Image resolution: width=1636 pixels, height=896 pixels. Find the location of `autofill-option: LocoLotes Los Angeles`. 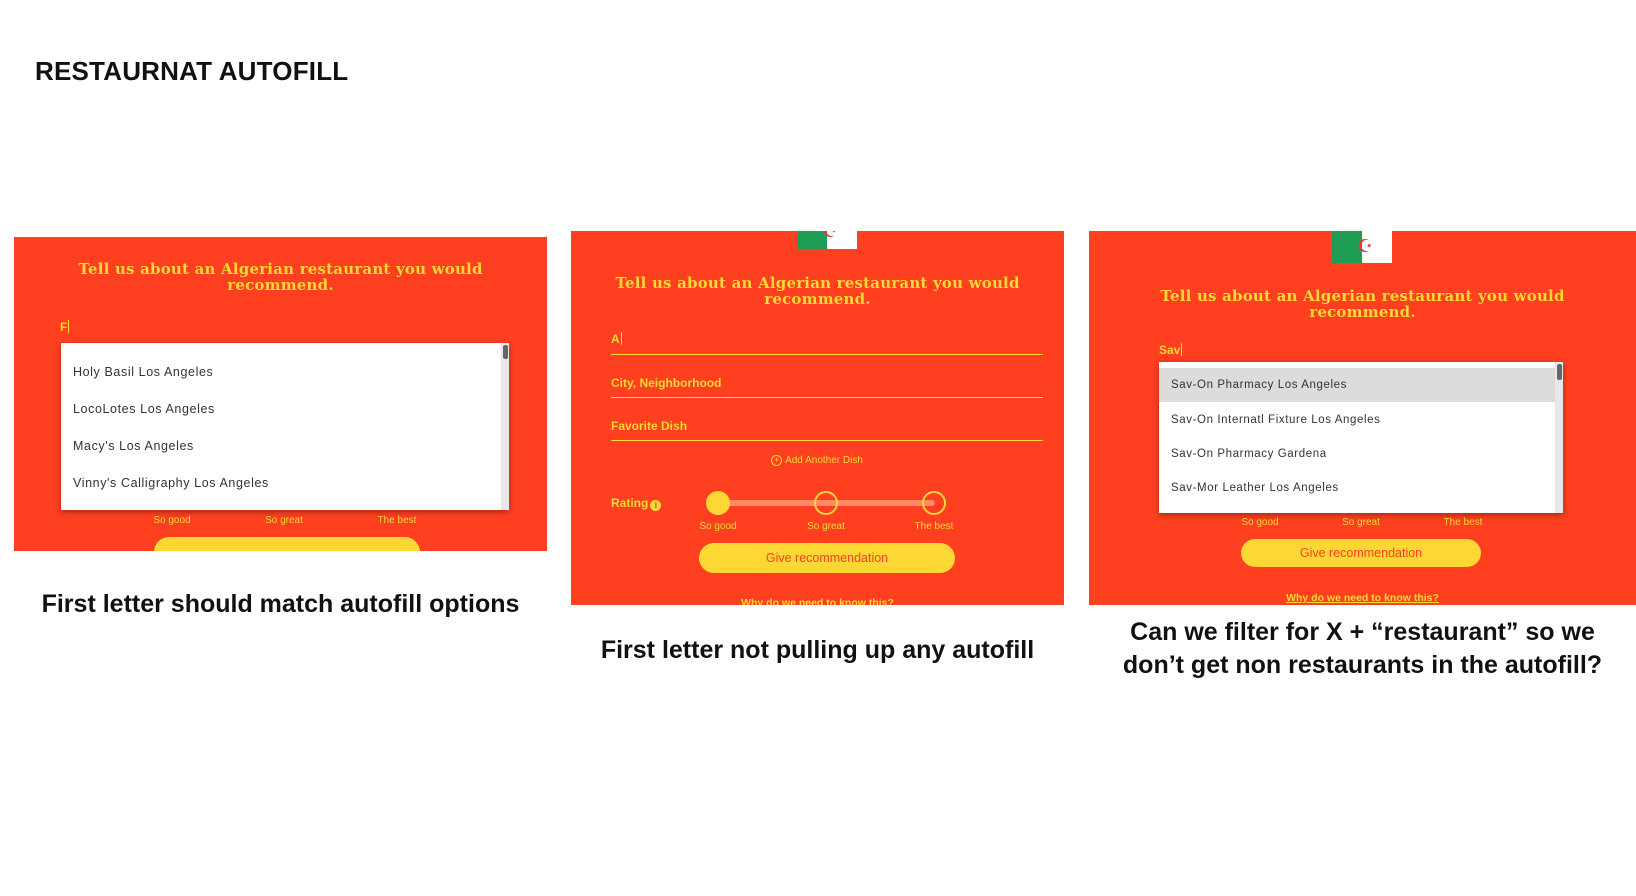

autofill-option: LocoLotes Los Angeles is located at coordinates (281, 409).